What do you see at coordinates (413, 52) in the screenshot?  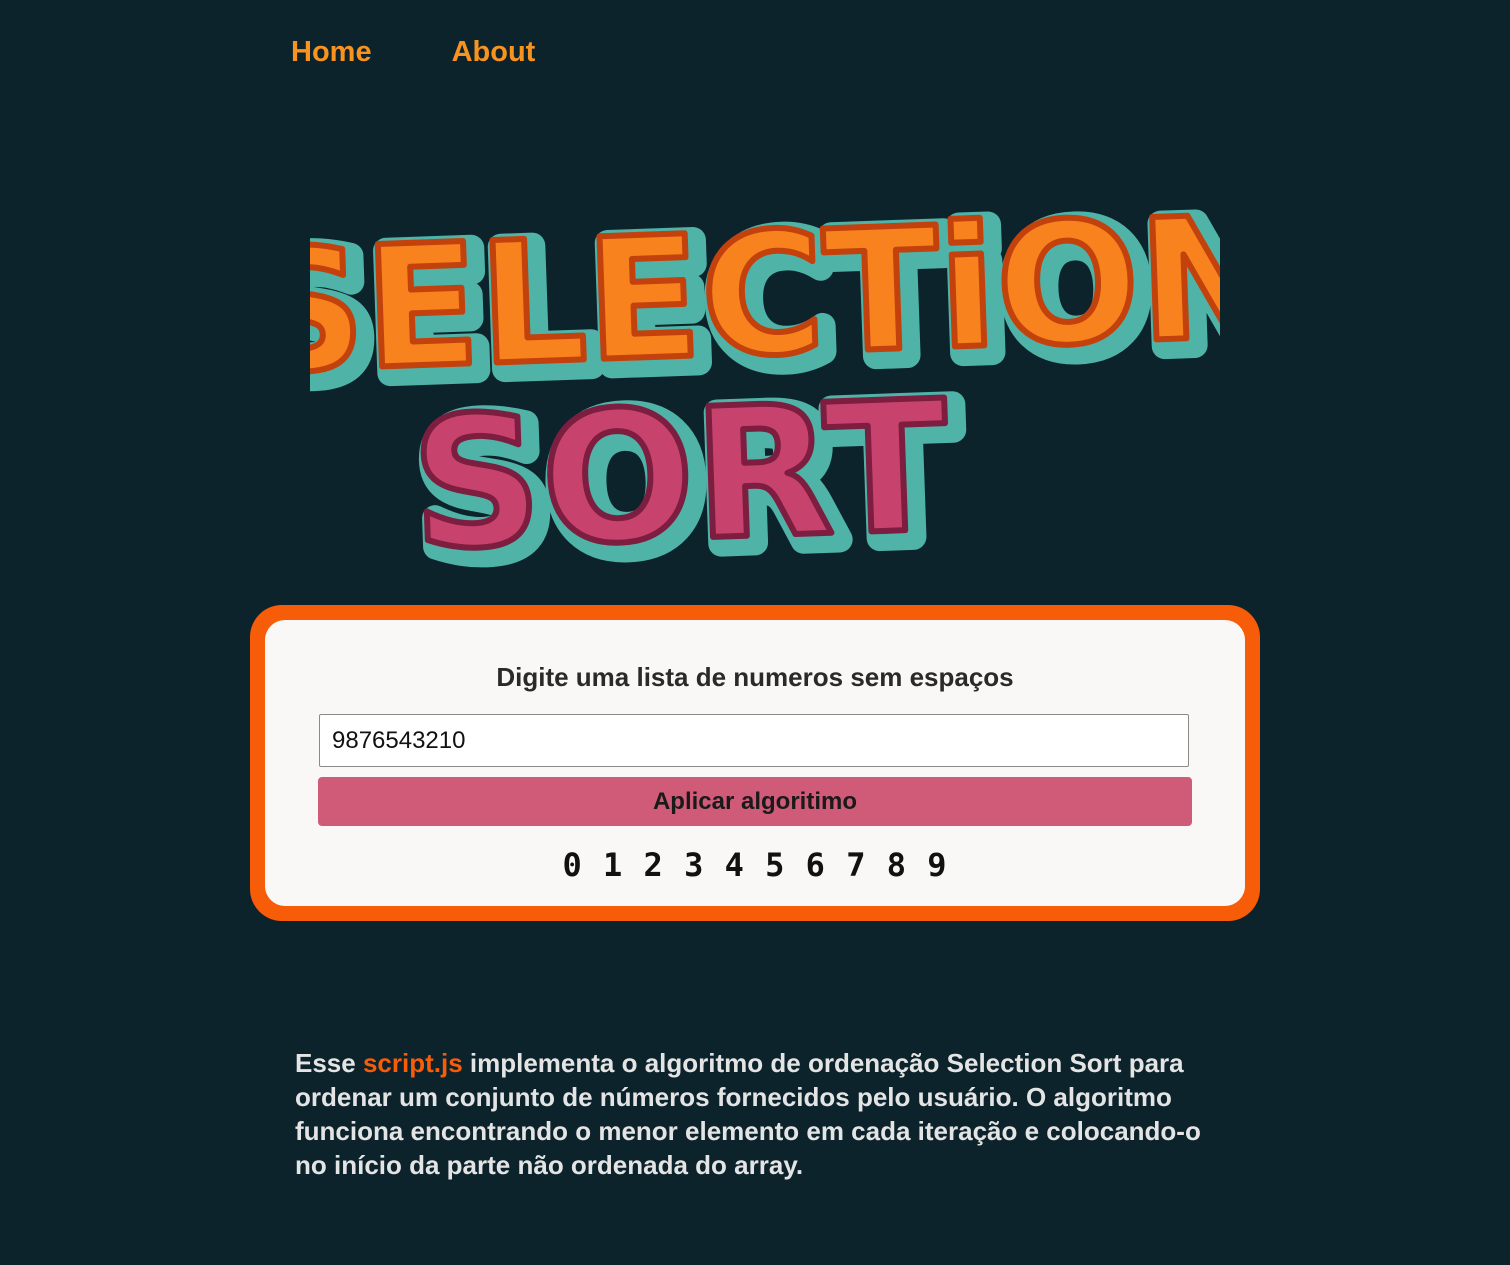 I see `top-nav: Home About` at bounding box center [413, 52].